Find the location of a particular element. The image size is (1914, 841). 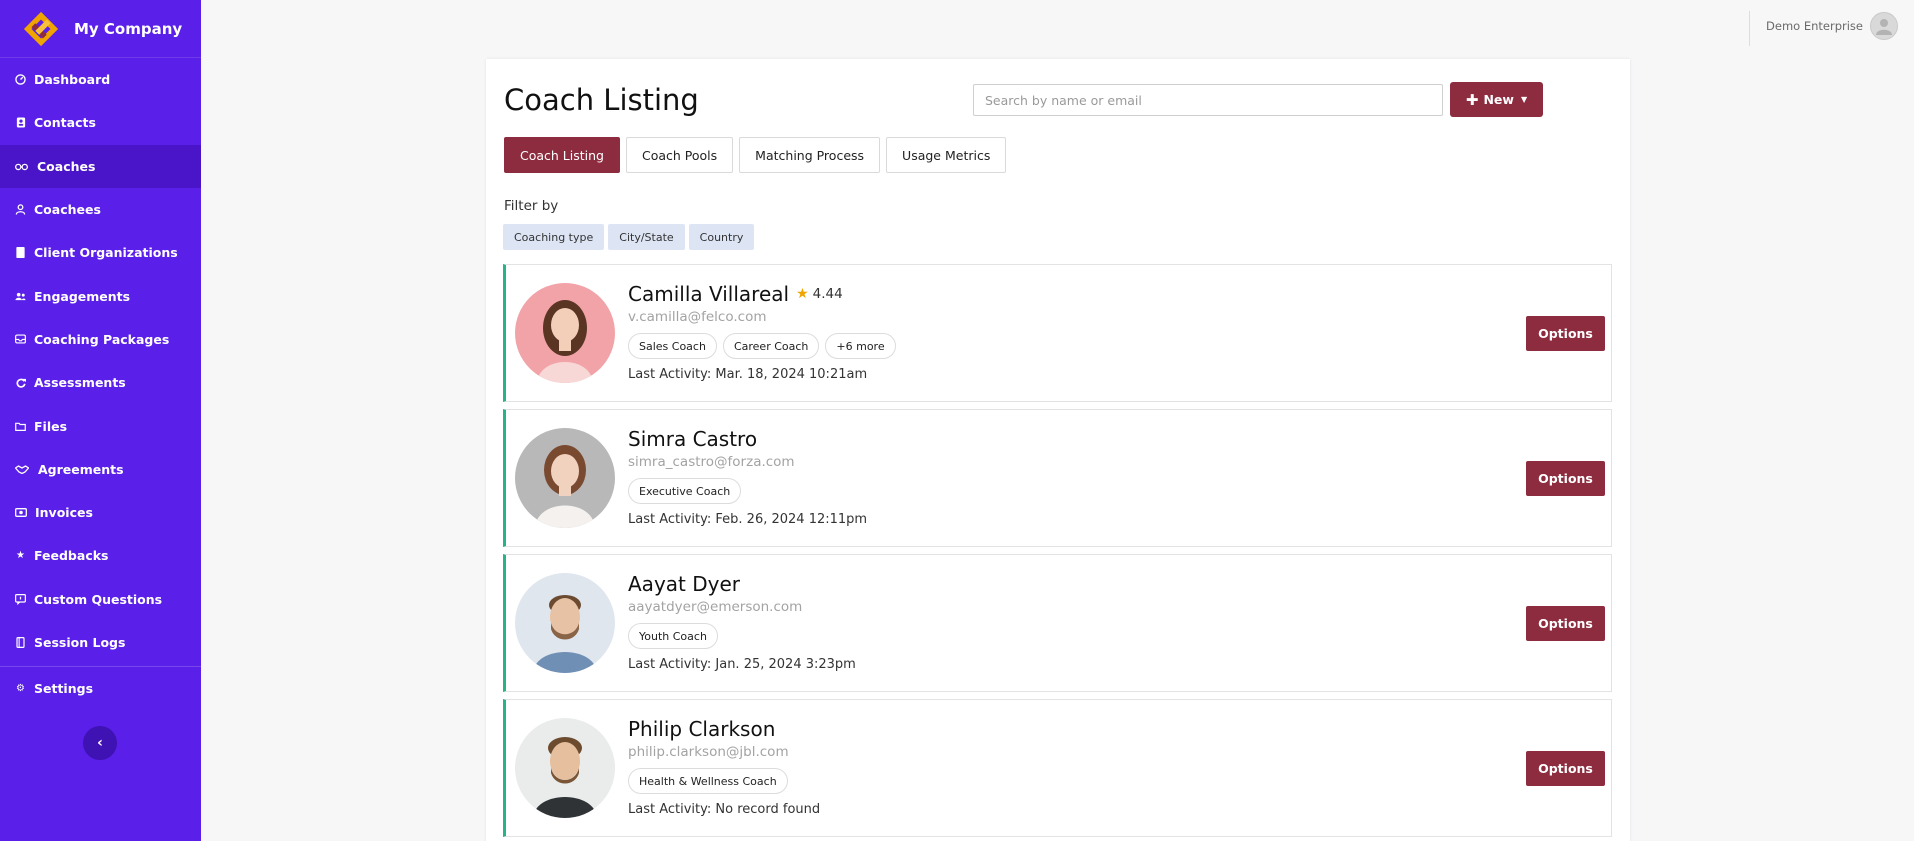

last-activity: Last Activity: Jan. 25, 2024 3:23pm is located at coordinates (742, 664).